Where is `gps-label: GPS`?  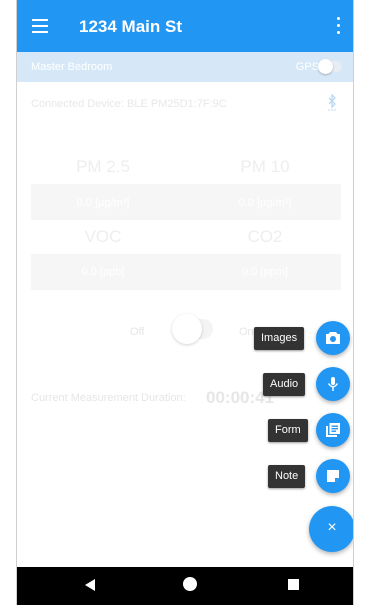
gps-label: GPS is located at coordinates (307, 67).